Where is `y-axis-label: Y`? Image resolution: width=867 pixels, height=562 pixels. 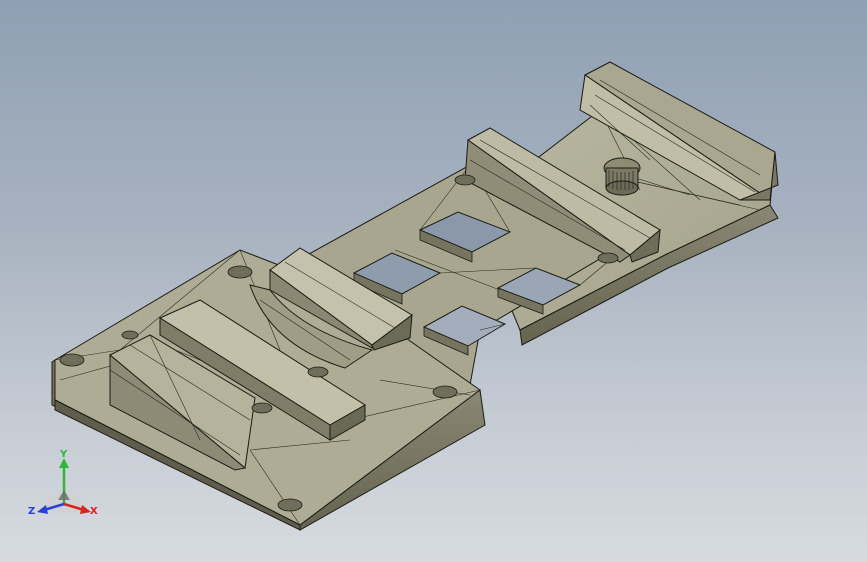
y-axis-label: Y is located at coordinates (63, 454).